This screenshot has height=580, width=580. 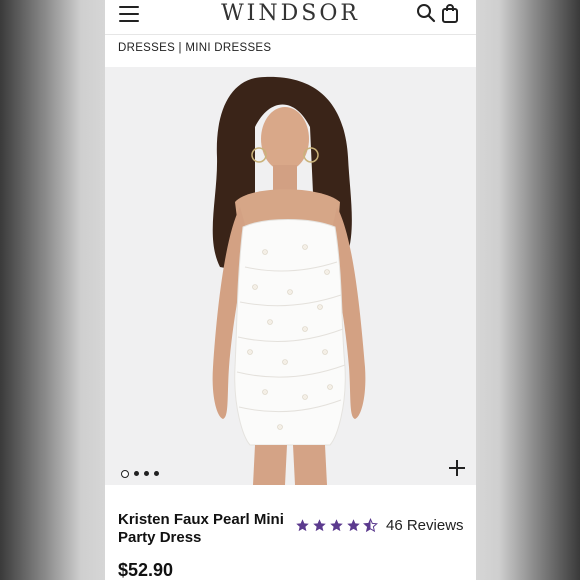 What do you see at coordinates (457, 468) in the screenshot?
I see `plus-icon` at bounding box center [457, 468].